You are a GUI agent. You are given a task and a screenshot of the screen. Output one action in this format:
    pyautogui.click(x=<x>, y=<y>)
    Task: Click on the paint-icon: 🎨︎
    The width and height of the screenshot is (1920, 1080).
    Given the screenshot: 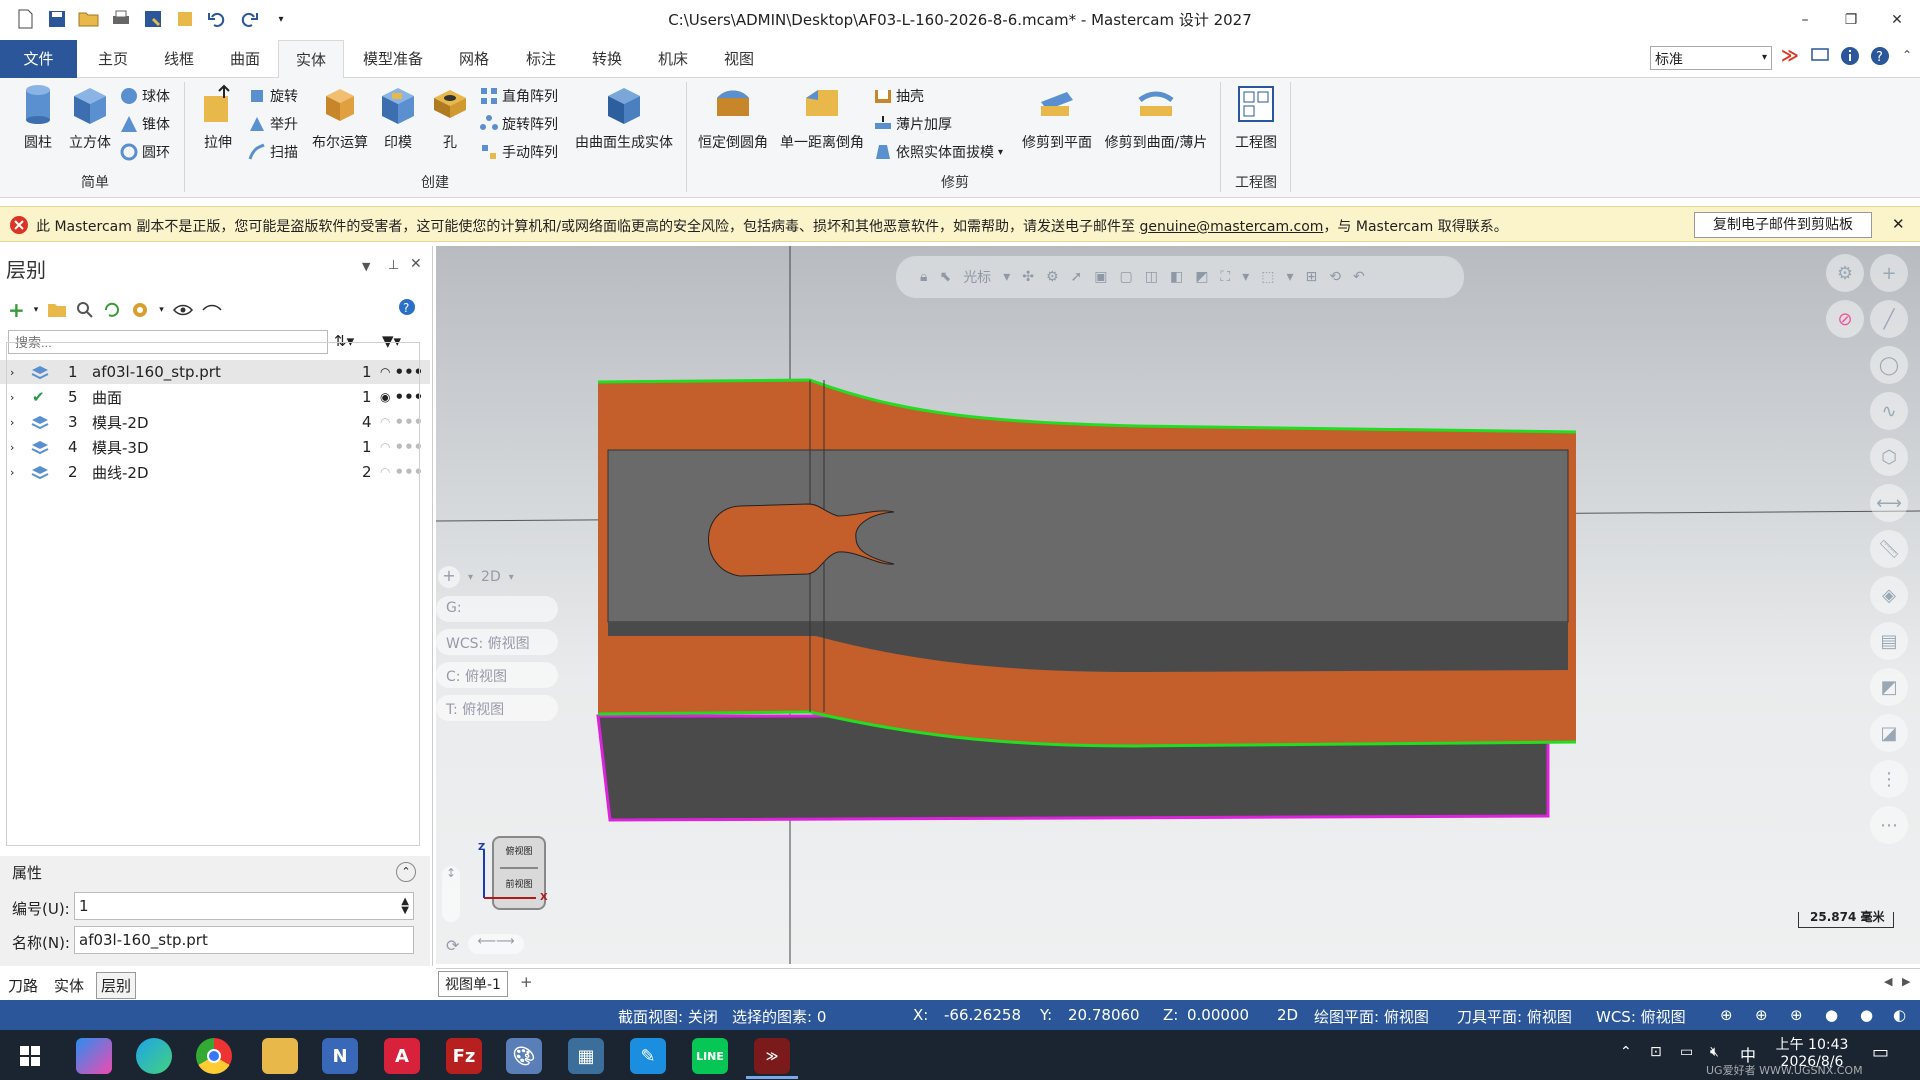 What is the action you would take?
    pyautogui.click(x=524, y=1056)
    